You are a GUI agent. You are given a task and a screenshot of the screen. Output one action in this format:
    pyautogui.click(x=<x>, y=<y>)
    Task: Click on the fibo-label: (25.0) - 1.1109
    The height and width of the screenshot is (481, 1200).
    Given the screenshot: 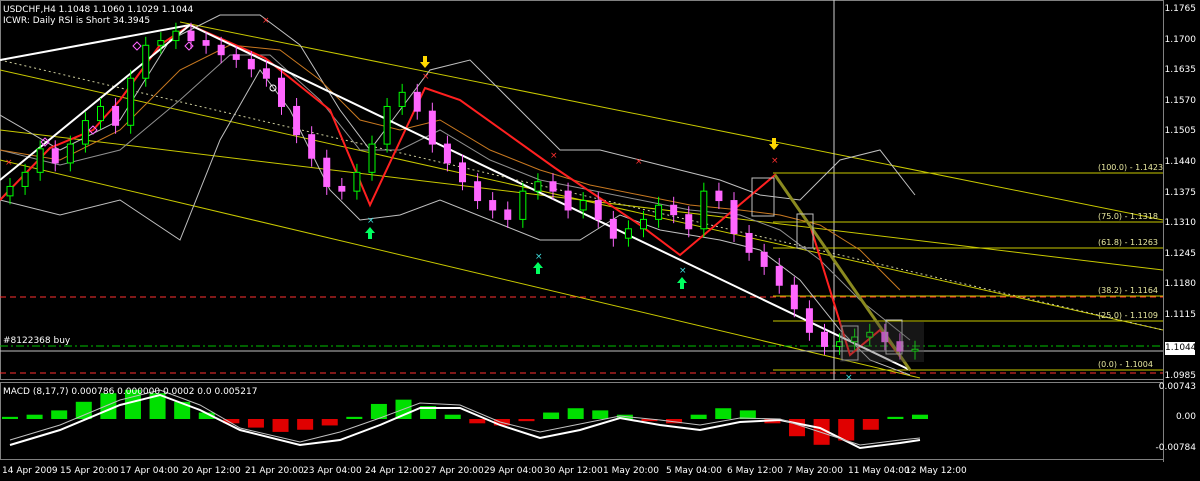 What is the action you would take?
    pyautogui.click(x=1128, y=315)
    